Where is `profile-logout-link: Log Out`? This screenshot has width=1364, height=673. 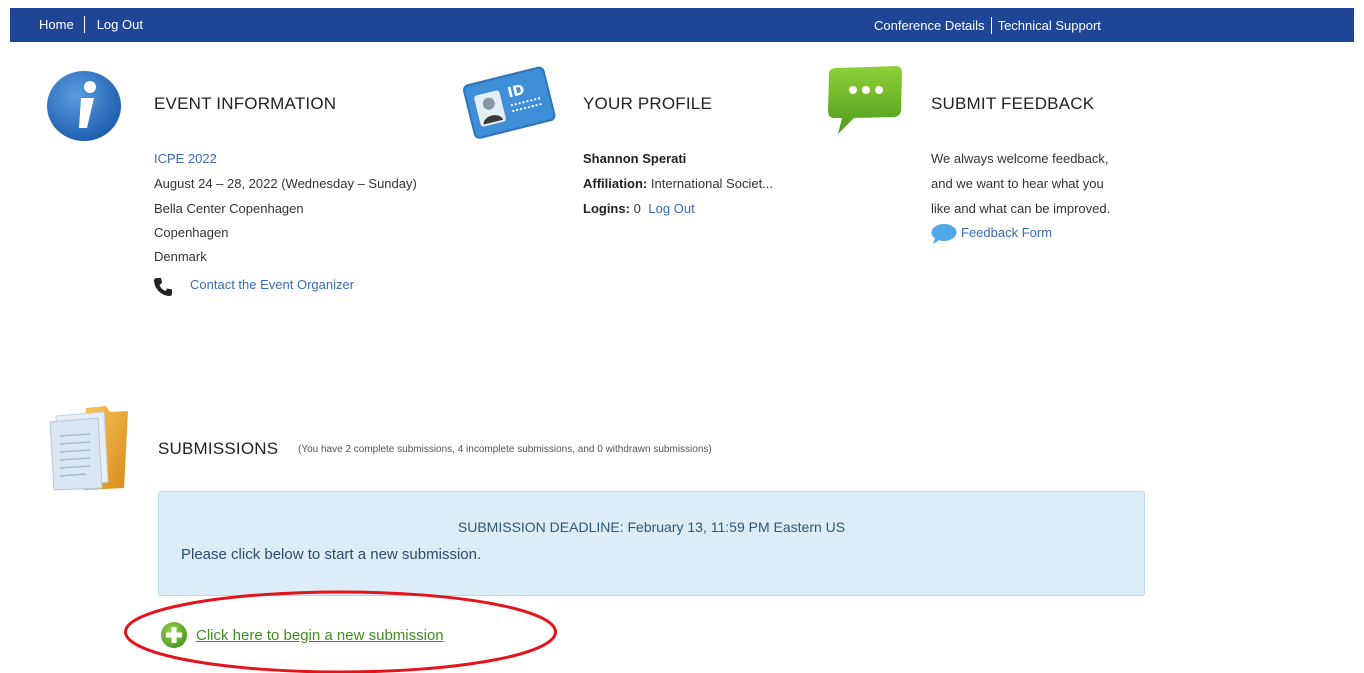
profile-logout-link: Log Out is located at coordinates (671, 208).